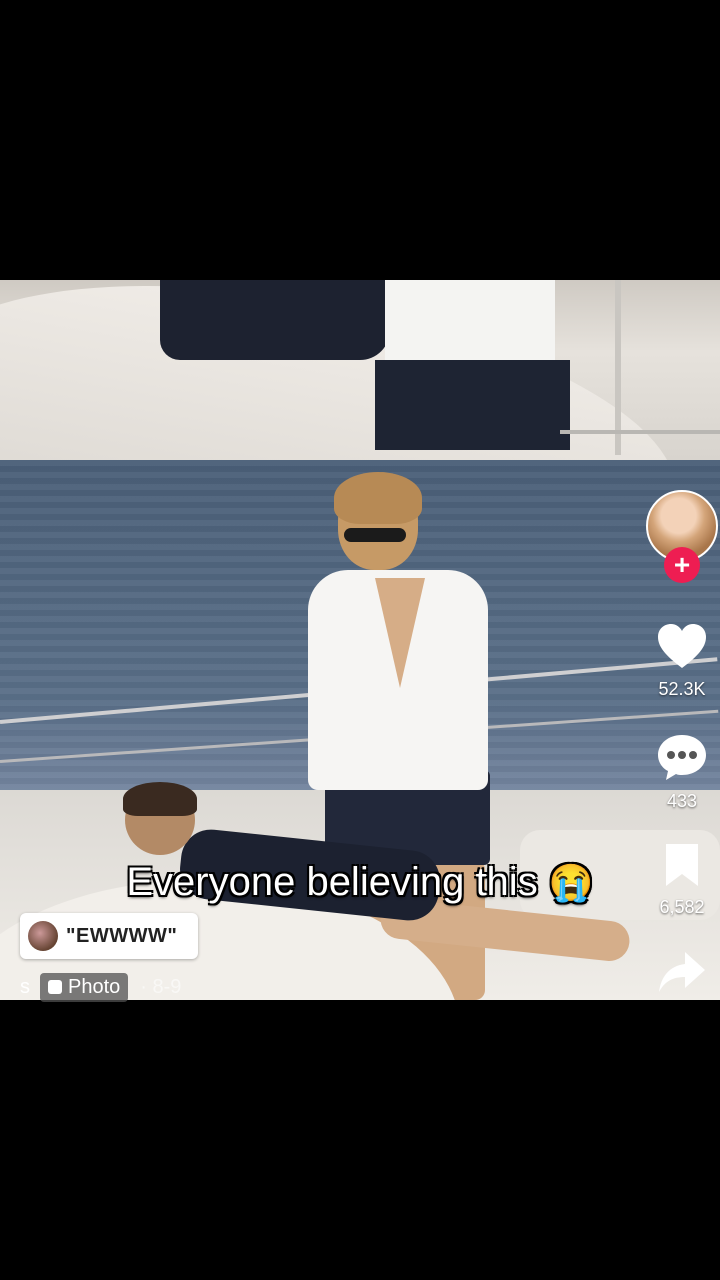  I want to click on bookmark-icon, so click(682, 865).